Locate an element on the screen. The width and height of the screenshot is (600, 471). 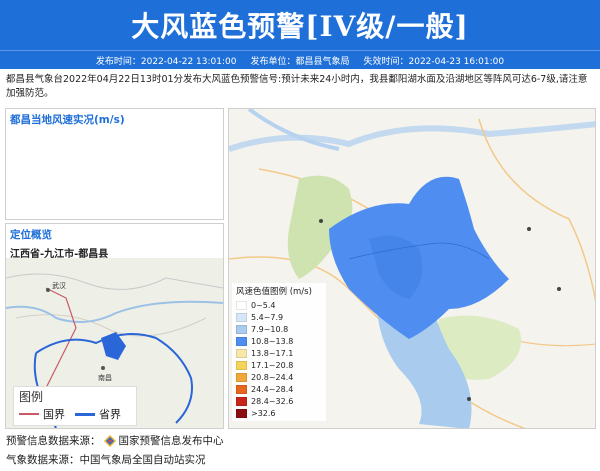
boundary-legend: 图例 国界 省界 is located at coordinates (75, 406).